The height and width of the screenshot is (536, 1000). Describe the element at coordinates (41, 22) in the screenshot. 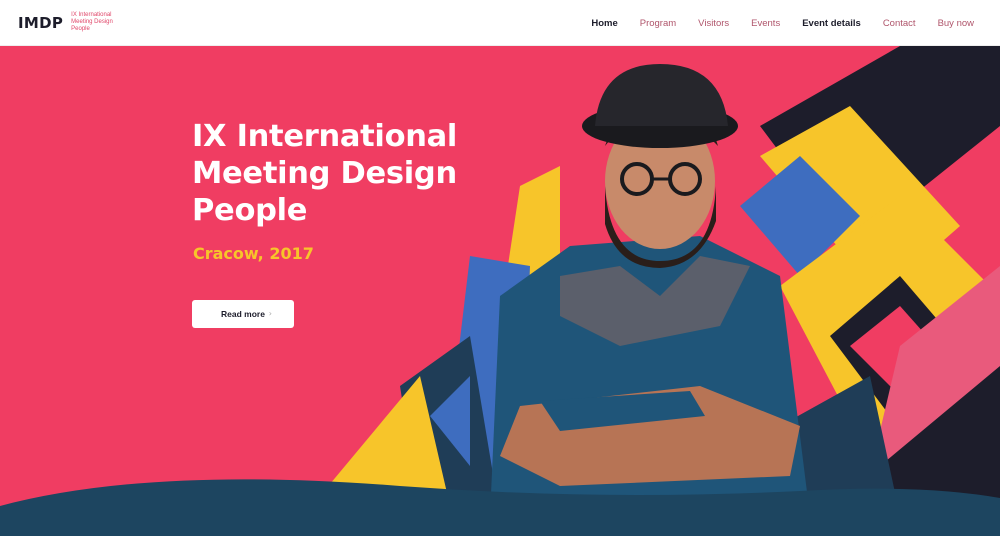

I see `logo-wordmark: IMDP` at that location.